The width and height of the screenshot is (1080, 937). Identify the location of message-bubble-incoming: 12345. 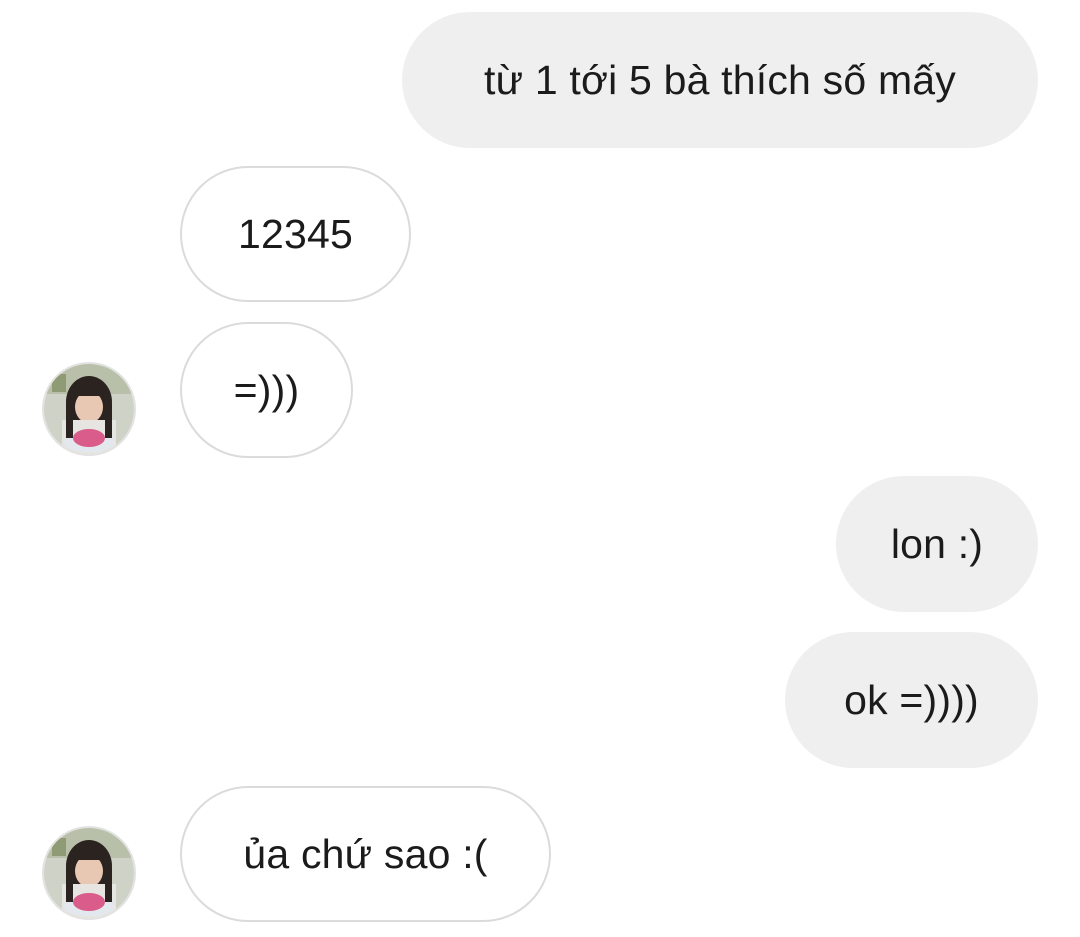
(295, 234).